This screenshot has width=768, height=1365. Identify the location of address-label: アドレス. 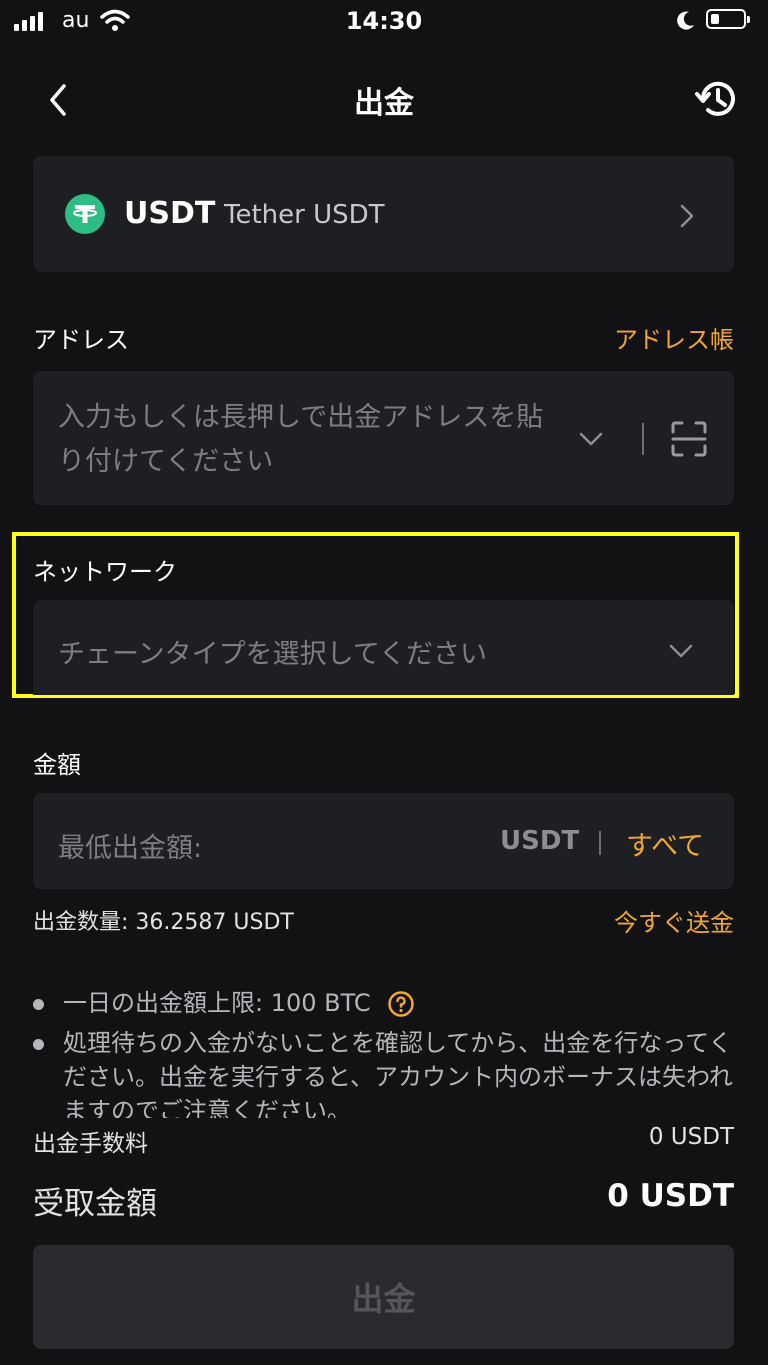
(81, 340).